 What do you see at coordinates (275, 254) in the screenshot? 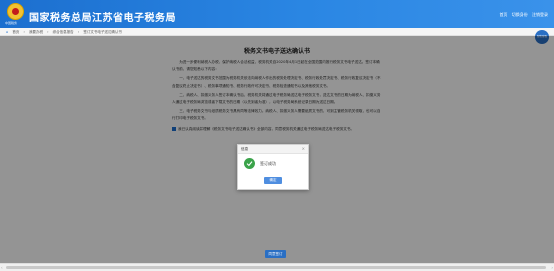
I see `agree-submit-button: 同意签订` at bounding box center [275, 254].